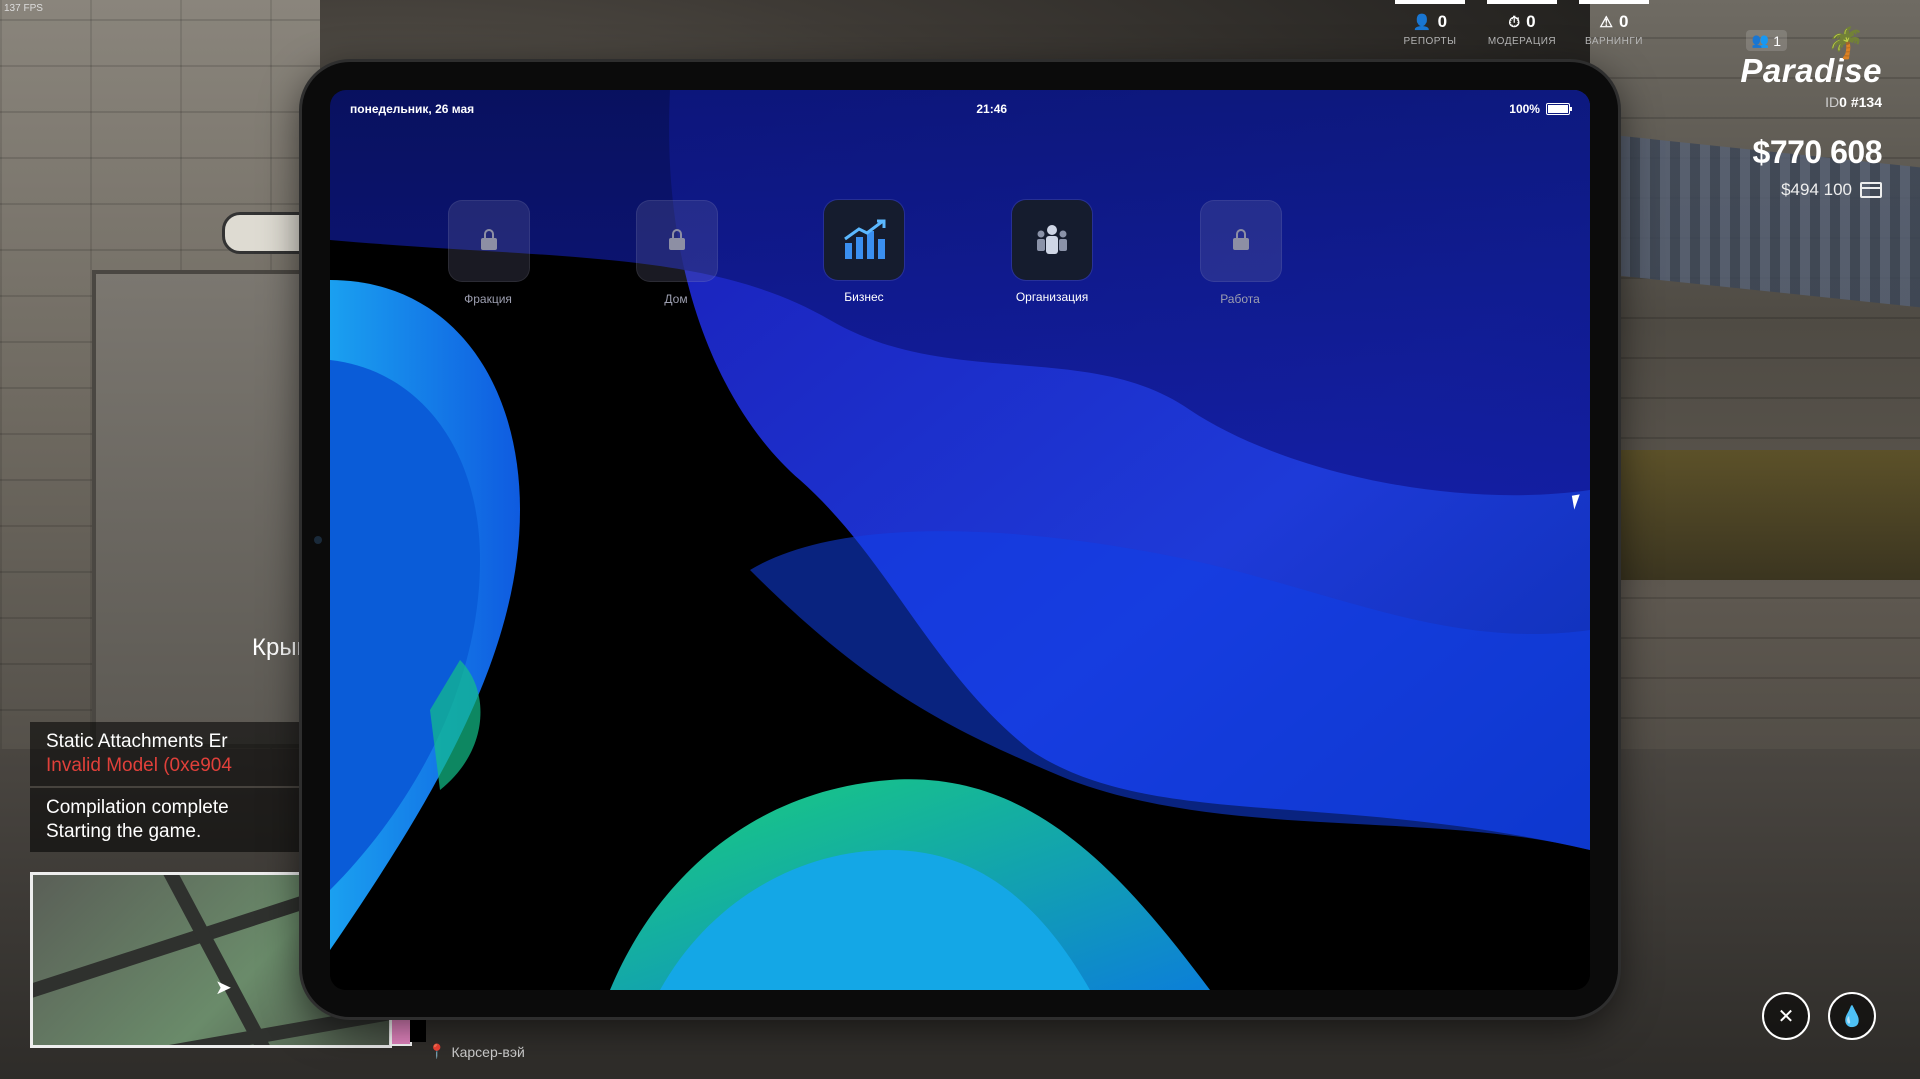 Image resolution: width=1920 pixels, height=1079 pixels. I want to click on app-faction-label: Фракция, so click(488, 299).